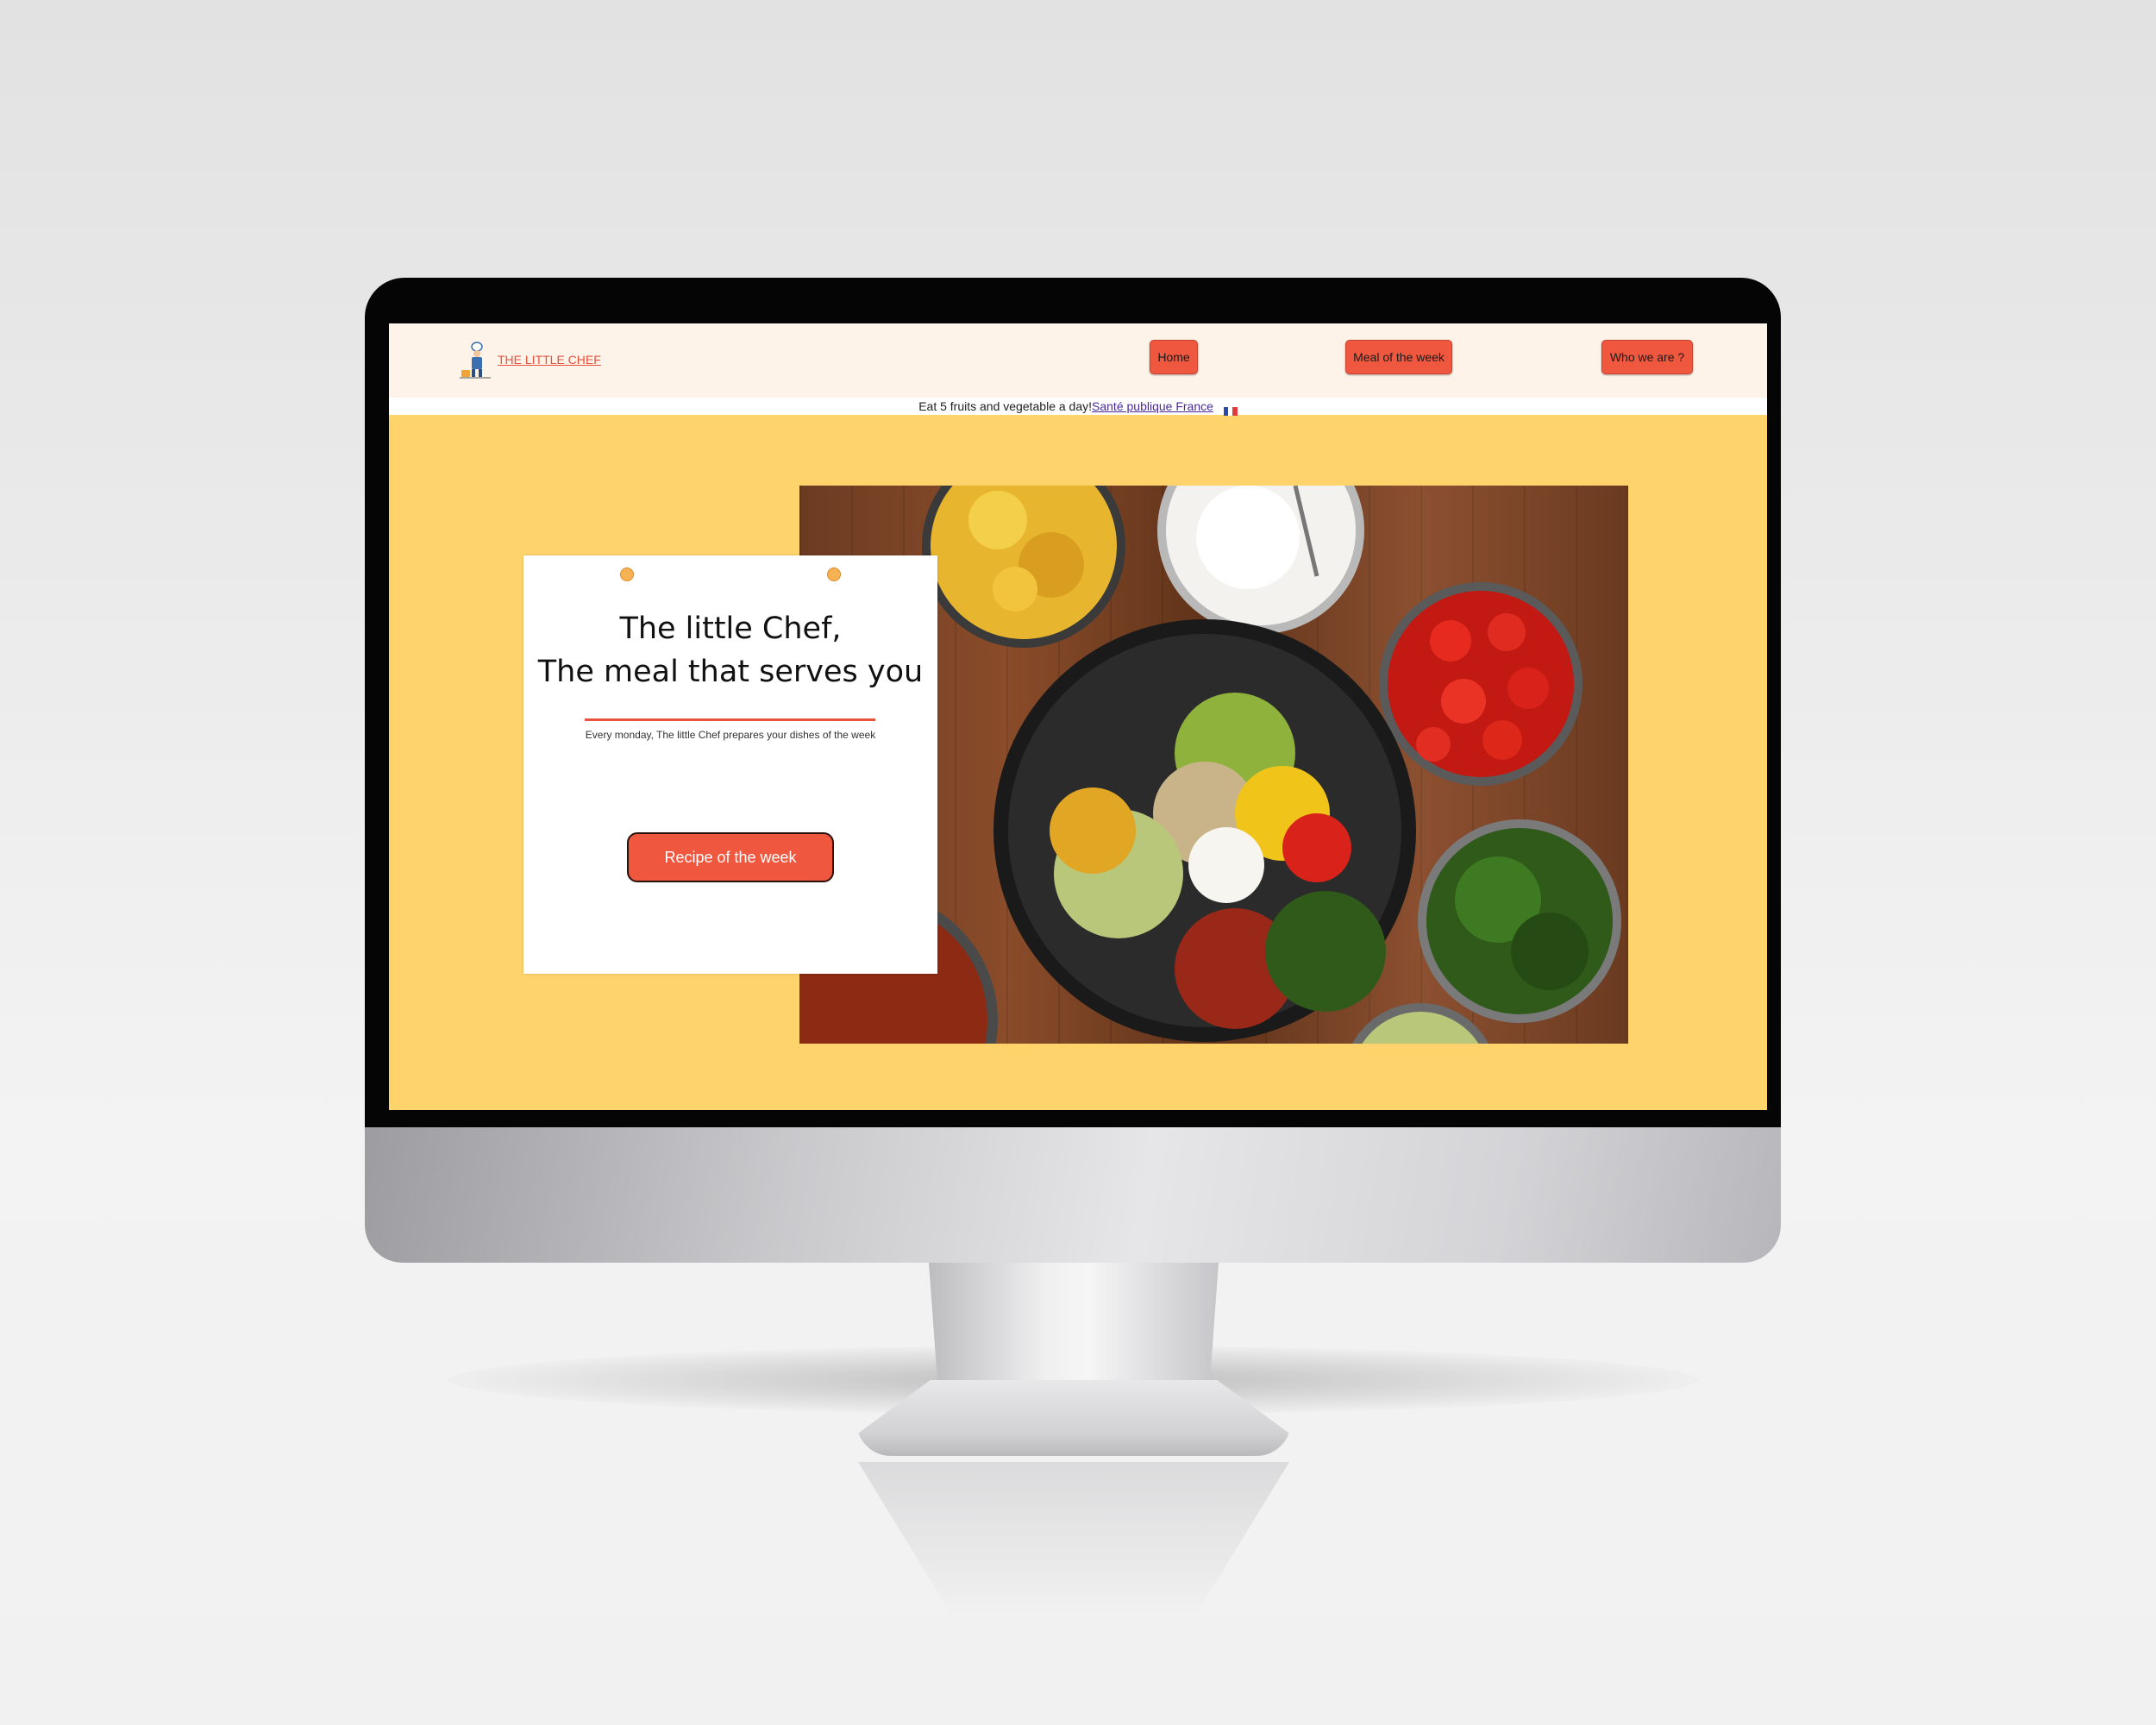 The image size is (2156, 1725). I want to click on nav-meal-of-the-week-button: Meal of the week, so click(1398, 357).